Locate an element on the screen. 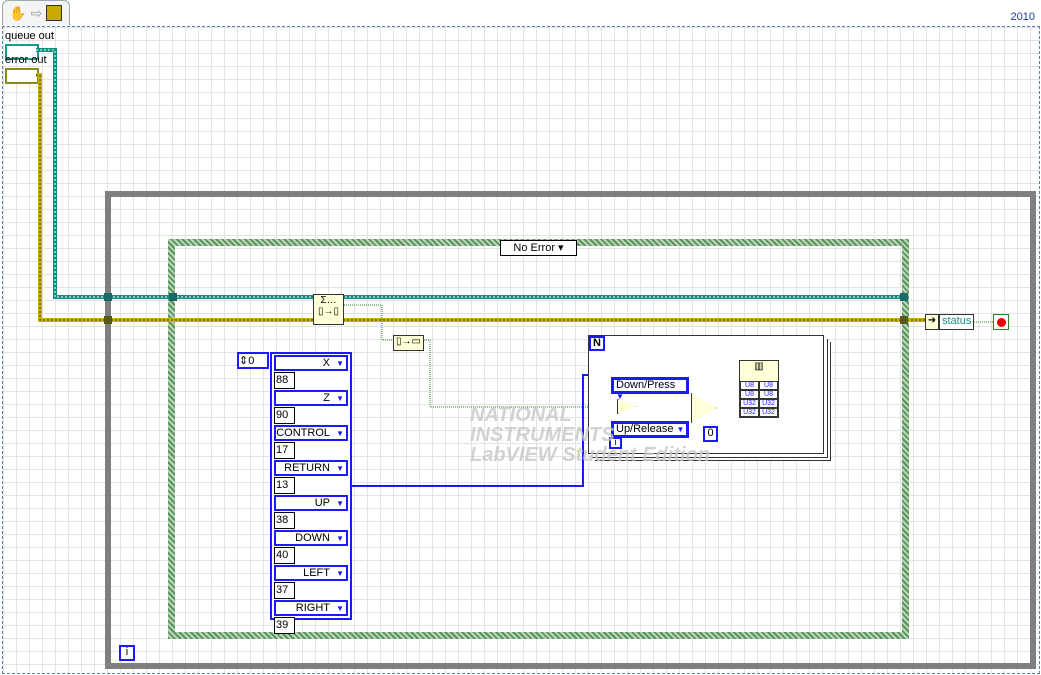 The image size is (1041, 675). dequeue-element-node: Σ… ▯→▯ is located at coordinates (328, 309).